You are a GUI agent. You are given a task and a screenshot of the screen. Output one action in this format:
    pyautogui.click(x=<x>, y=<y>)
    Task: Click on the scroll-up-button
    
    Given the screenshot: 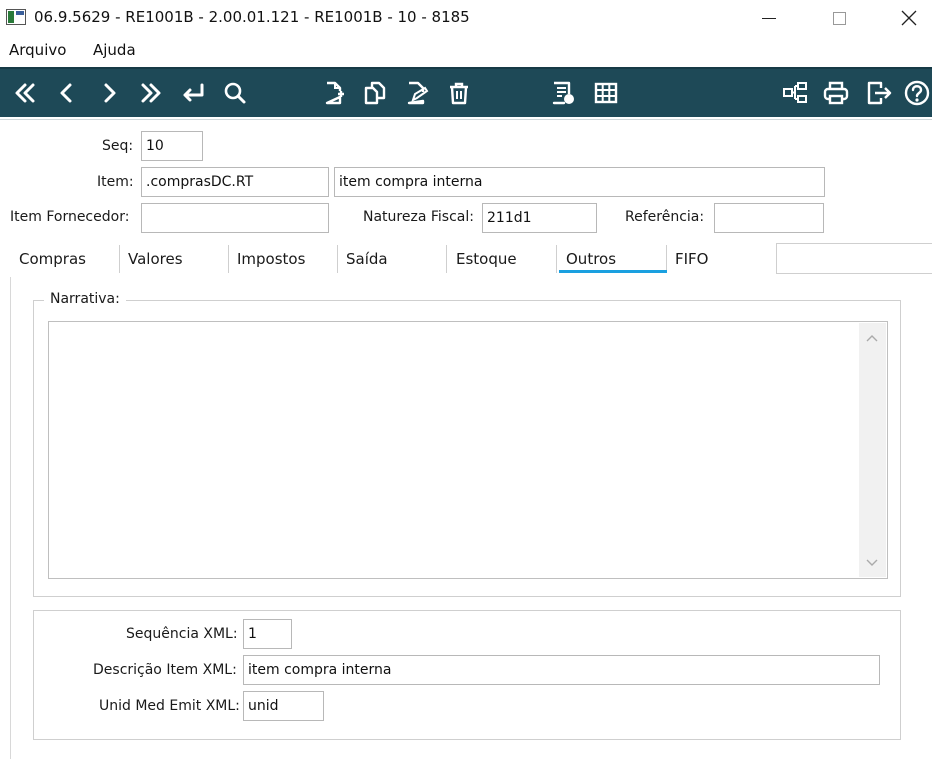 What is the action you would take?
    pyautogui.click(x=872, y=338)
    